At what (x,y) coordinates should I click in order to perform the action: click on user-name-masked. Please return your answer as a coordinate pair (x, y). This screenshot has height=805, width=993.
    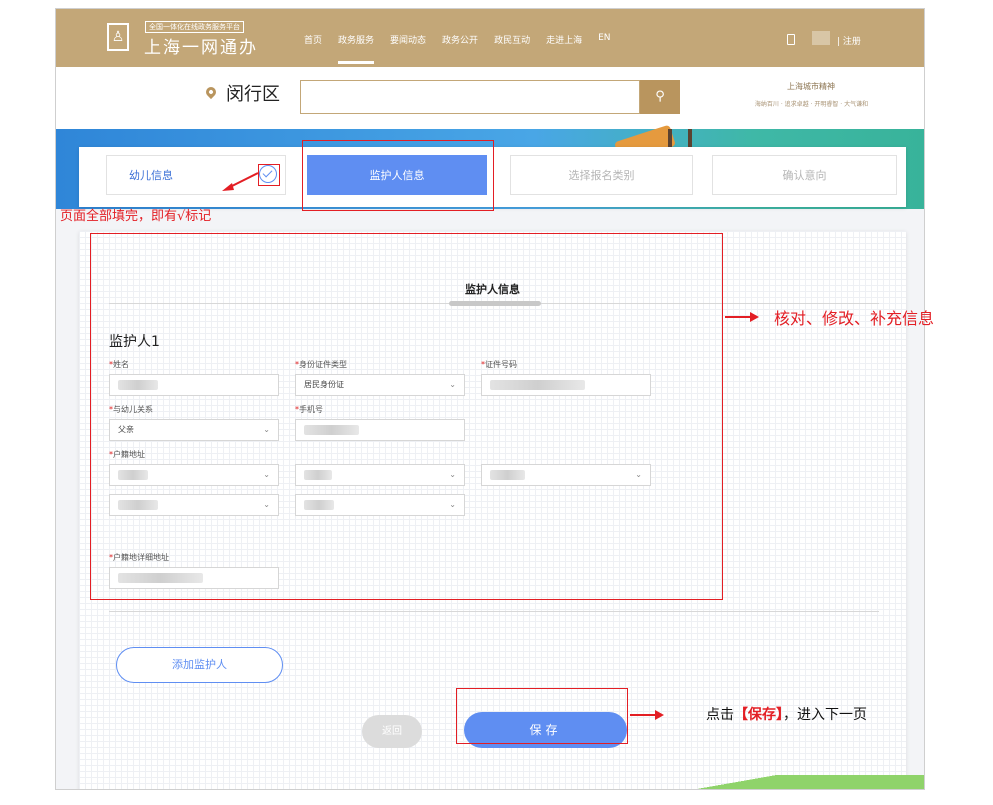
    Looking at the image, I should click on (821, 38).